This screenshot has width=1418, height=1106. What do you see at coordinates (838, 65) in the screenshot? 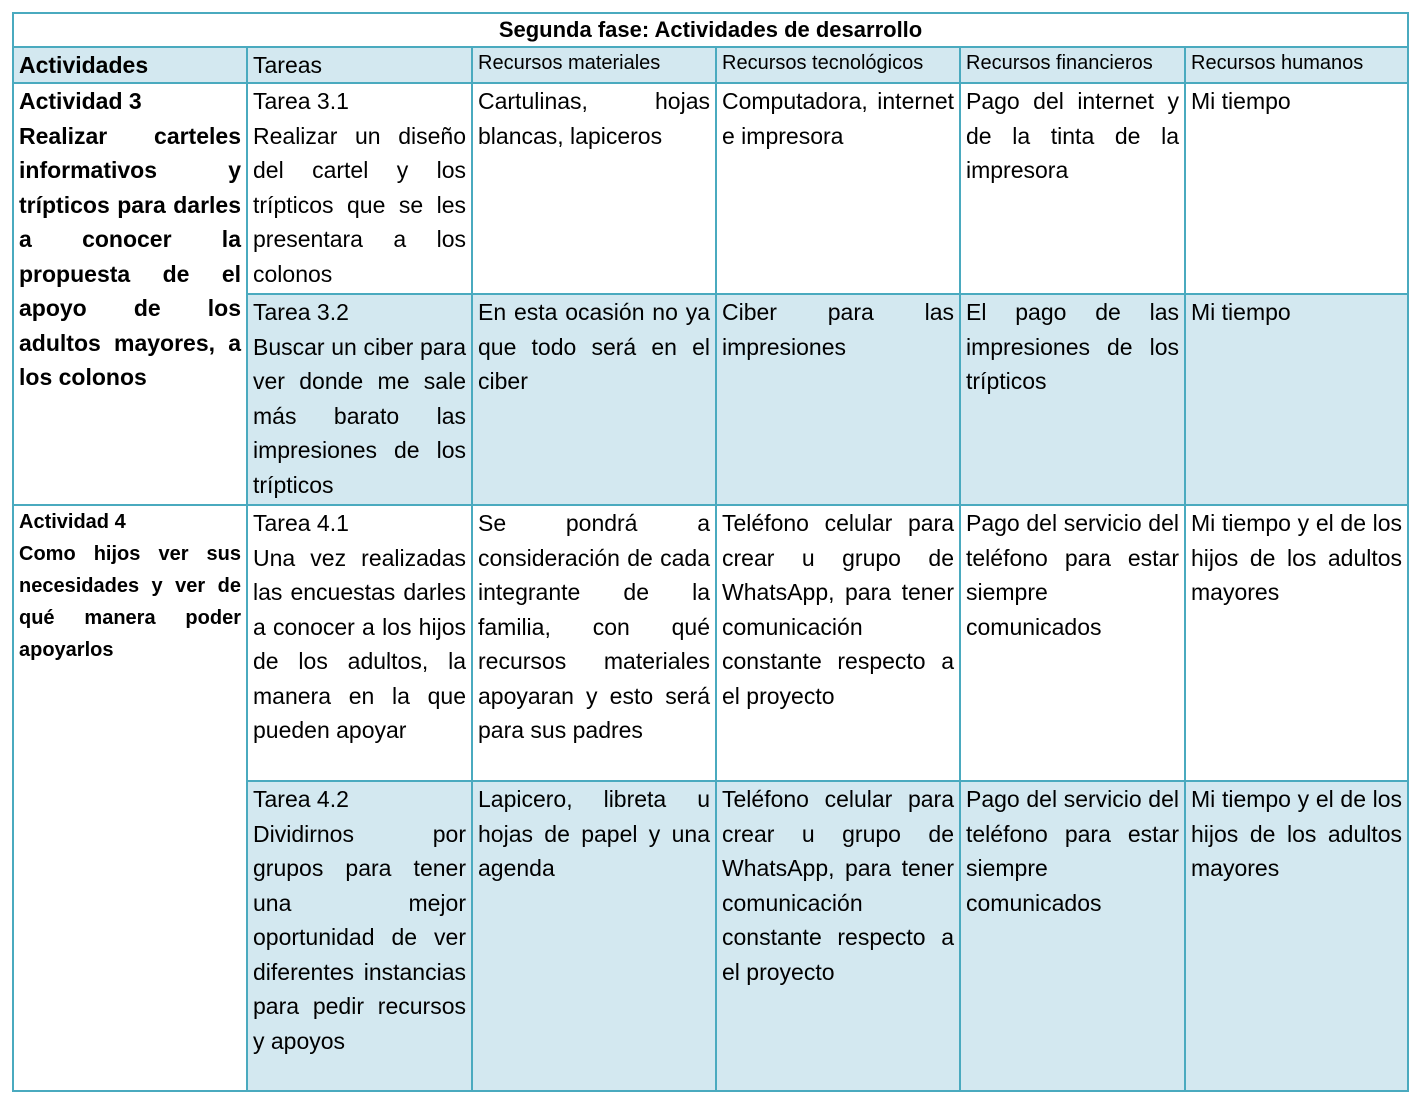
I see `header-recursos-tecnologicos: Recursos tecnológicos` at bounding box center [838, 65].